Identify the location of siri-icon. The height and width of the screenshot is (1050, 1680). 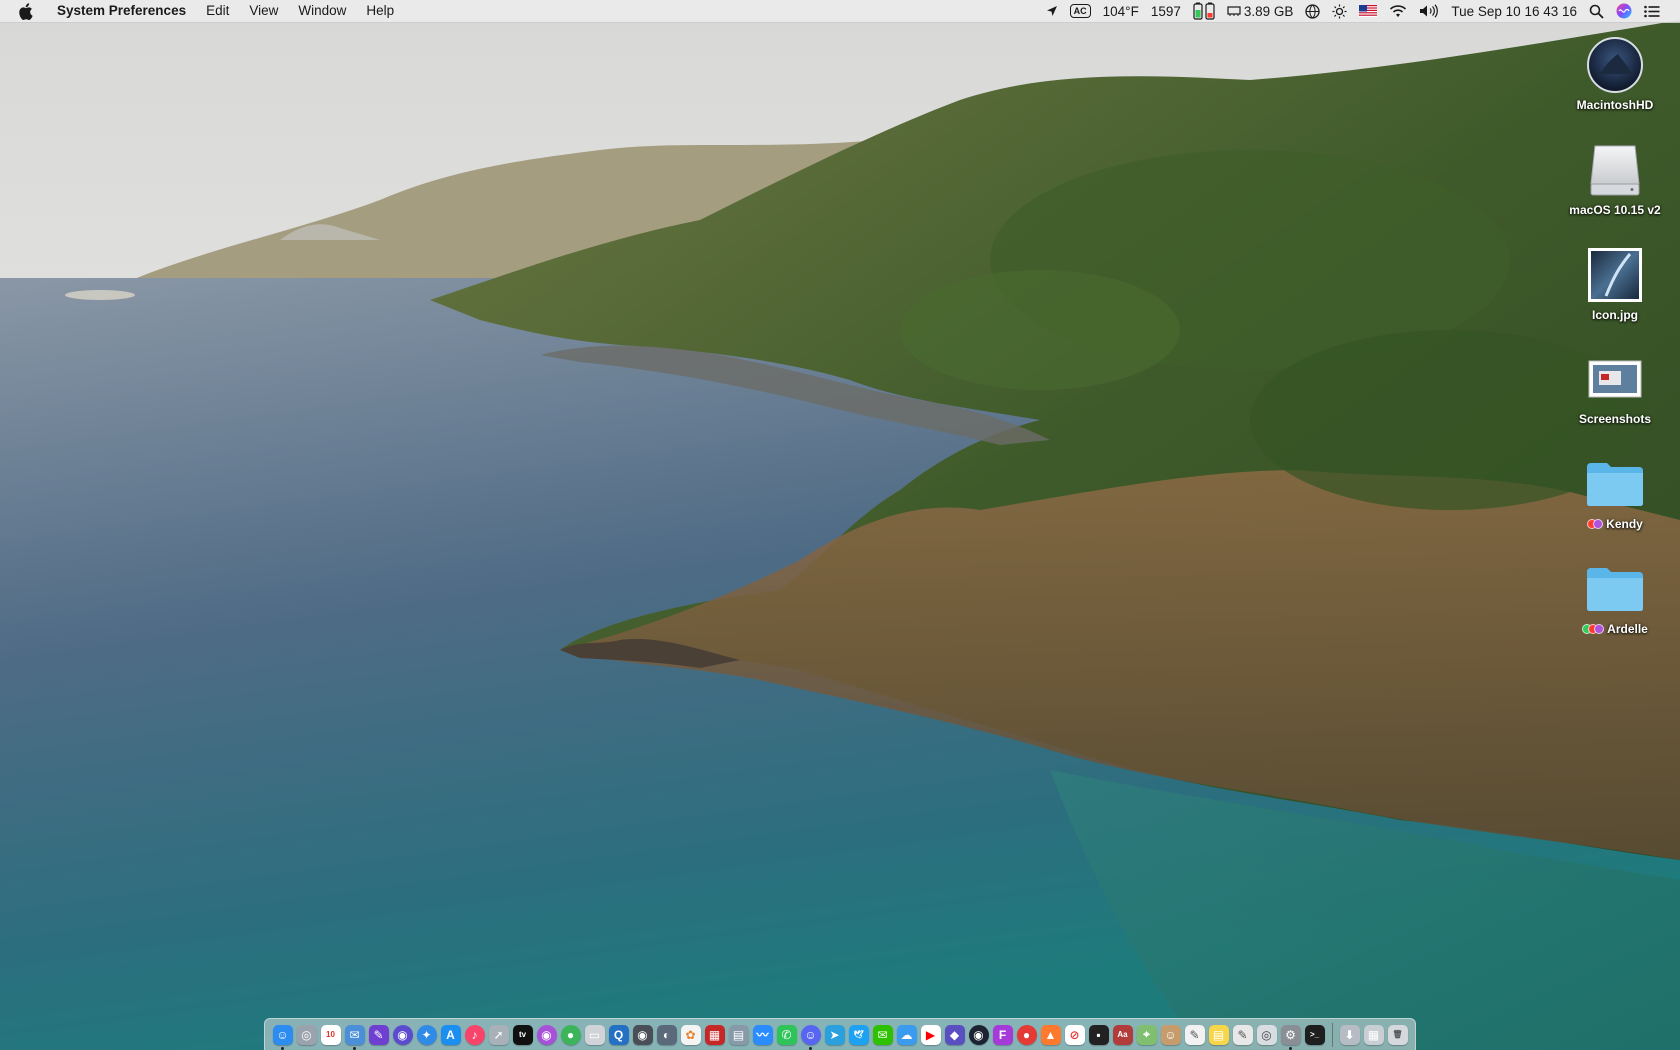
(1624, 11).